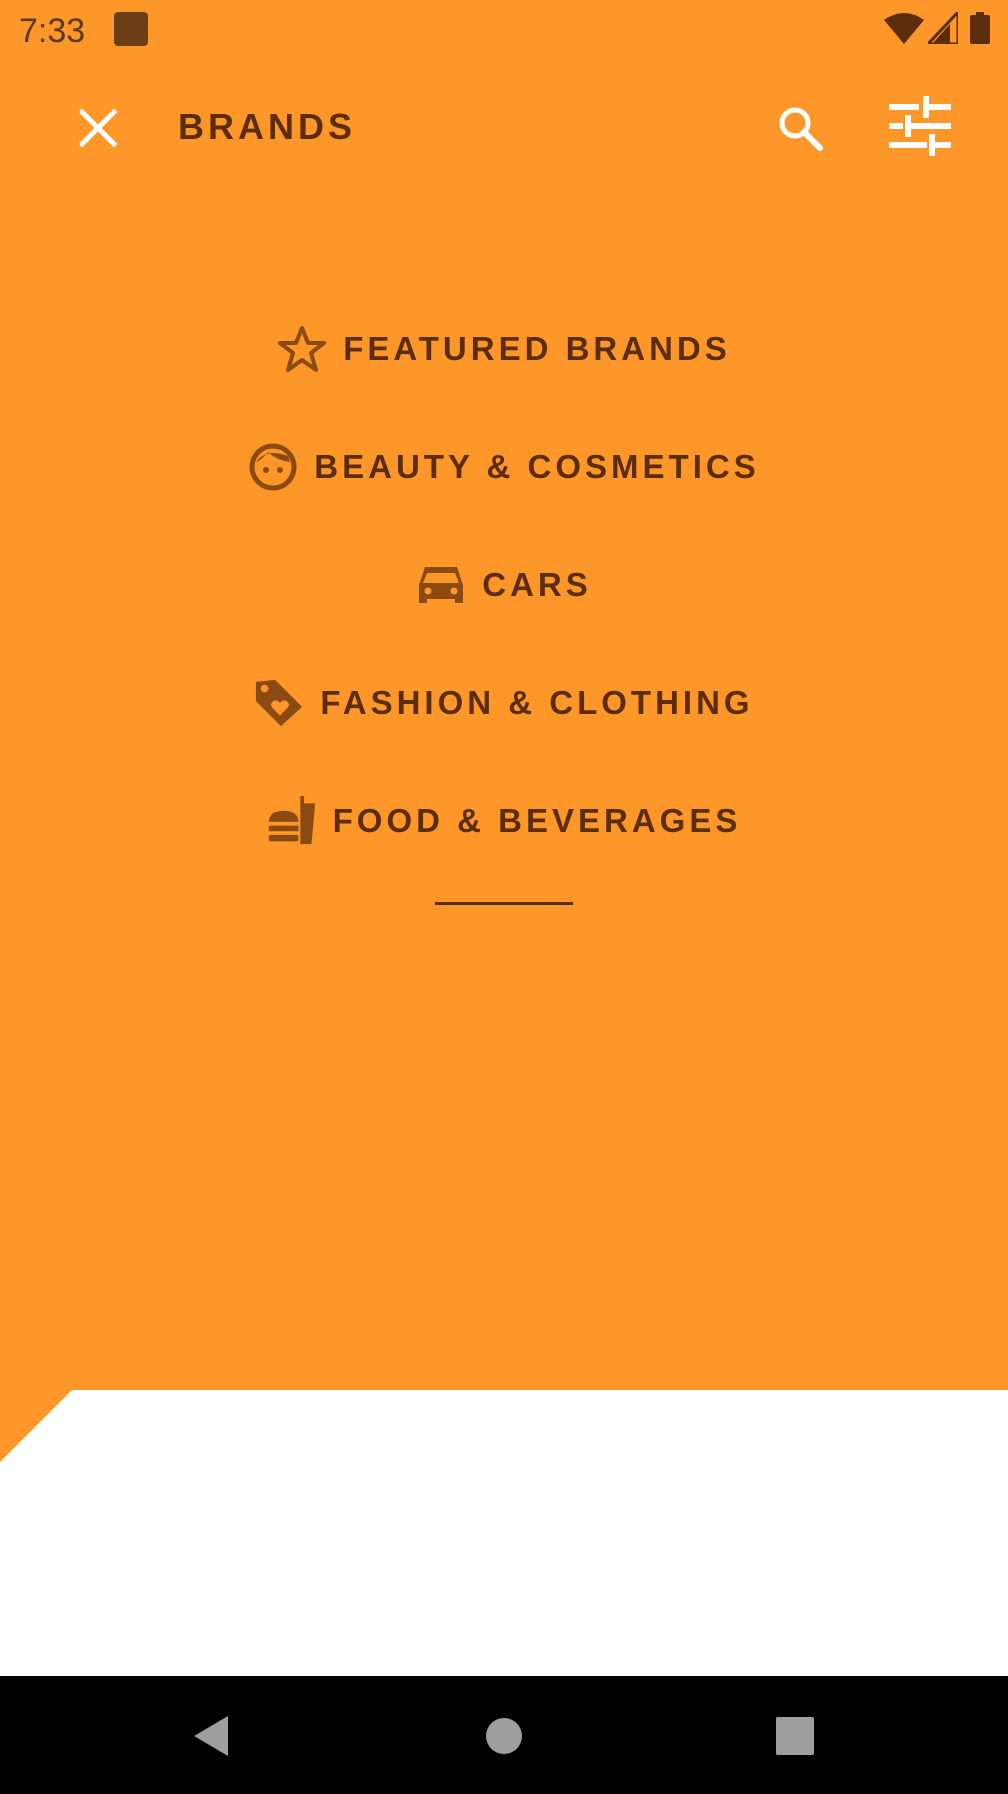  What do you see at coordinates (537, 466) in the screenshot?
I see `menu-item-label: BEAUTY & COSMETICS` at bounding box center [537, 466].